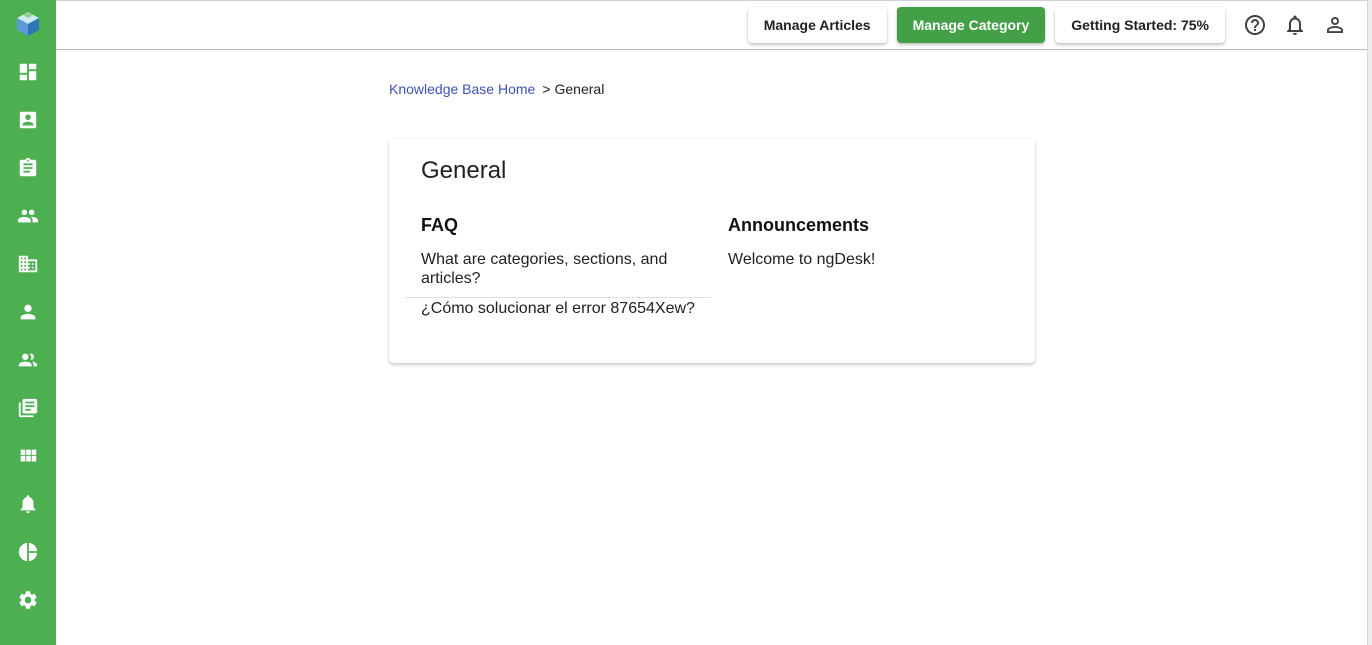  Describe the element at coordinates (28, 552) in the screenshot. I see `pie-chart-icon` at that location.